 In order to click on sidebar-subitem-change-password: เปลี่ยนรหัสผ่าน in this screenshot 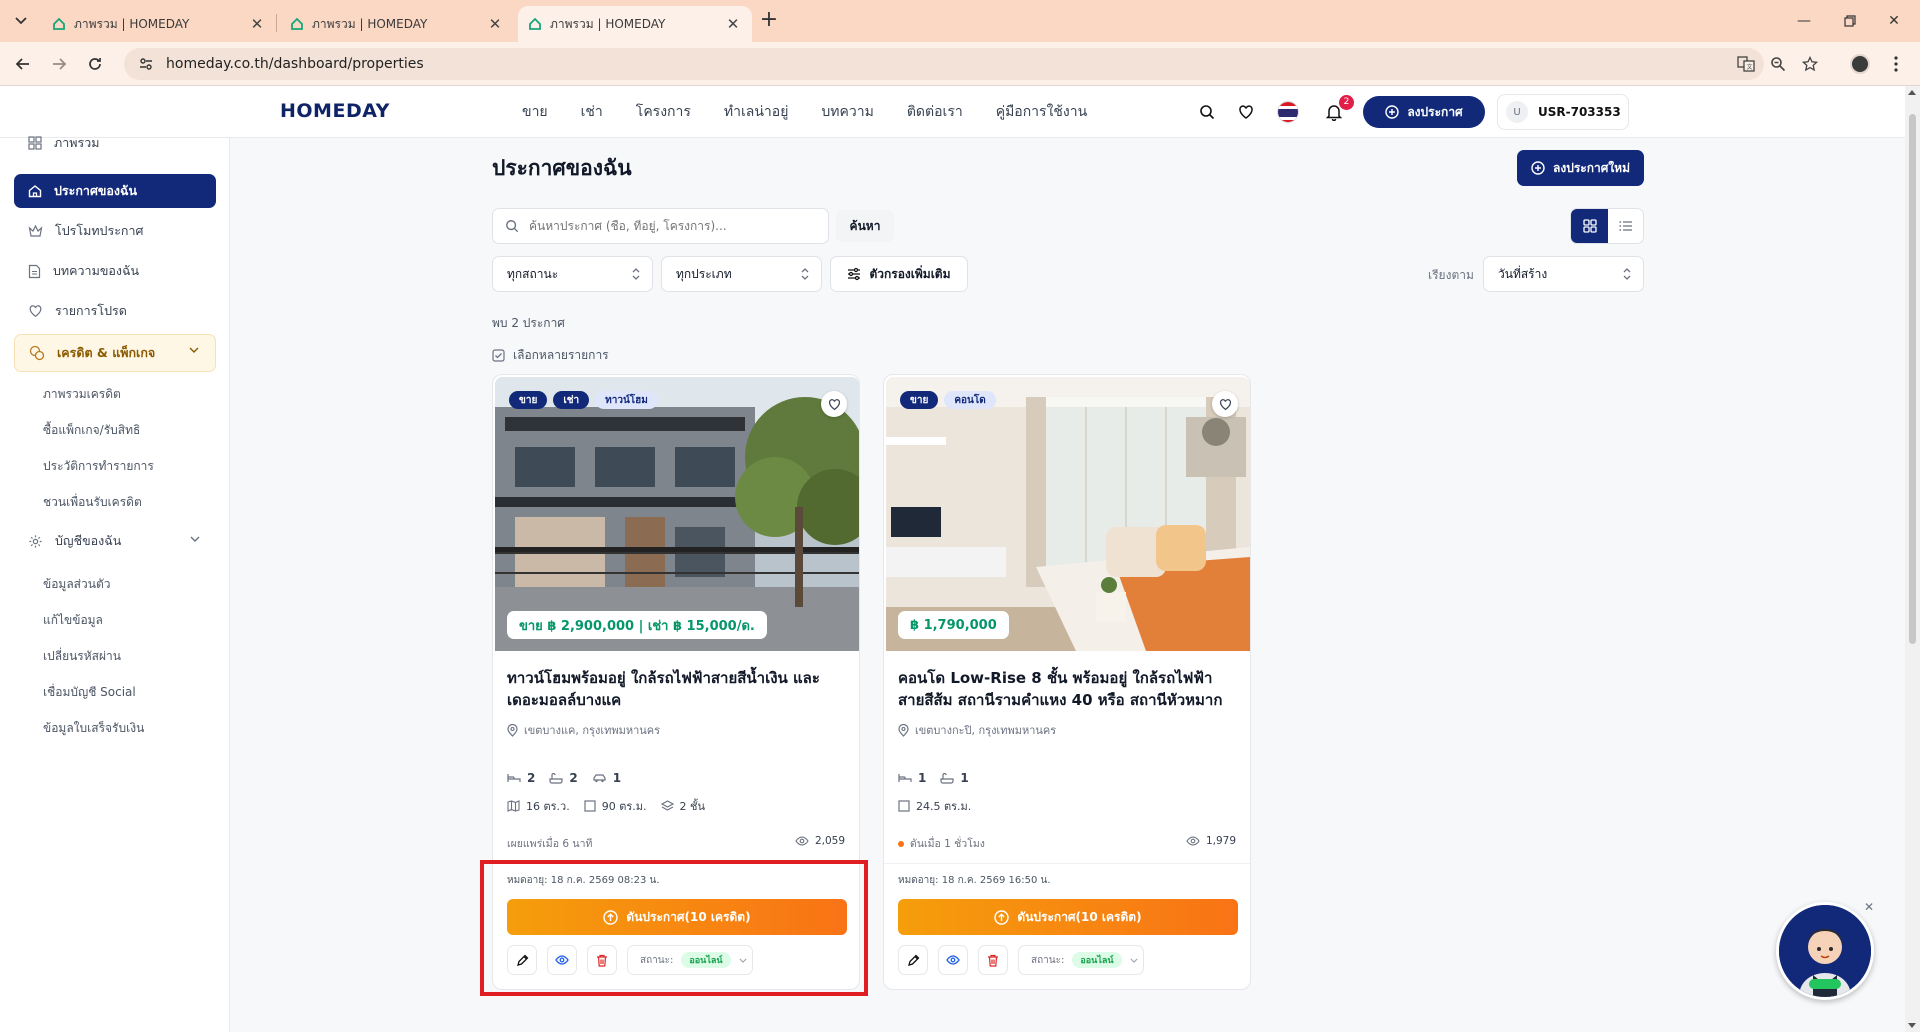, I will do `click(82, 656)`.